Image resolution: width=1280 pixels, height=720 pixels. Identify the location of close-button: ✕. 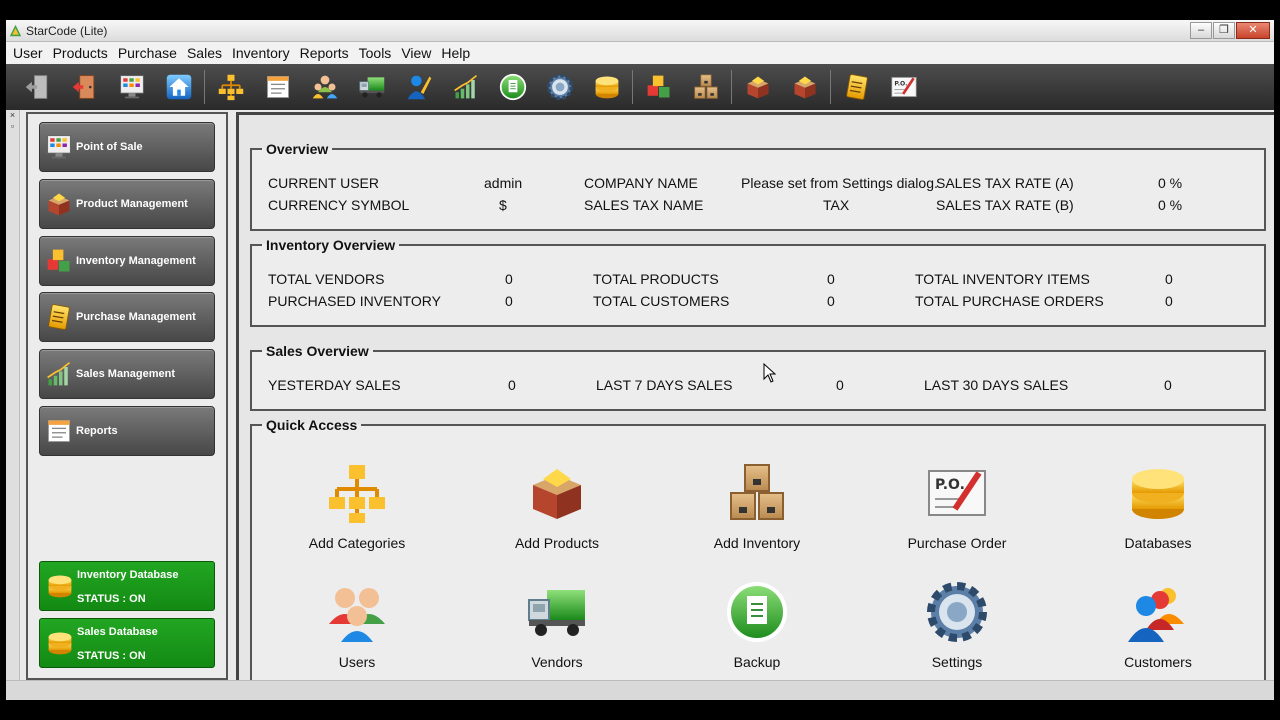
(1253, 30).